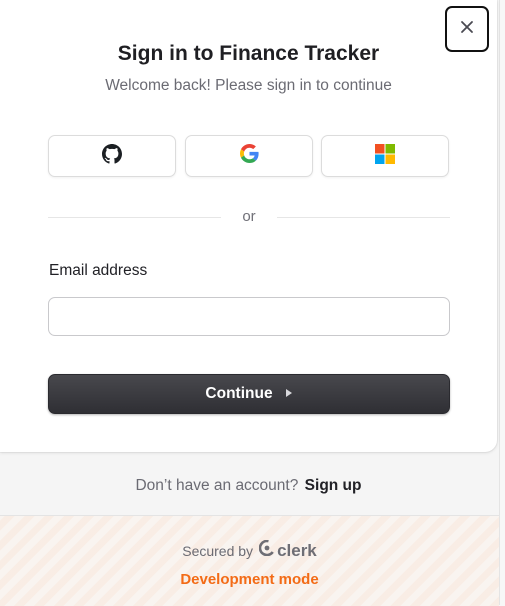 Image resolution: width=505 pixels, height=606 pixels. What do you see at coordinates (248, 53) in the screenshot?
I see `page-title: Sign in to Finance Tracker` at bounding box center [248, 53].